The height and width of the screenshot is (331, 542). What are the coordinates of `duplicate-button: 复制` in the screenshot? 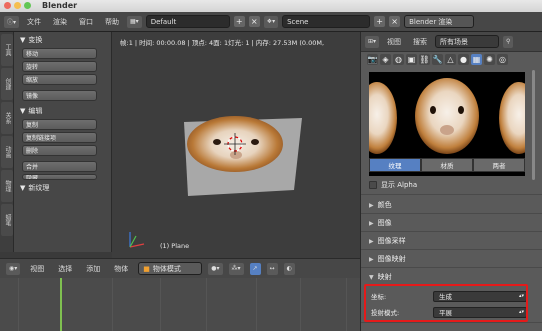 It's located at (59, 124).